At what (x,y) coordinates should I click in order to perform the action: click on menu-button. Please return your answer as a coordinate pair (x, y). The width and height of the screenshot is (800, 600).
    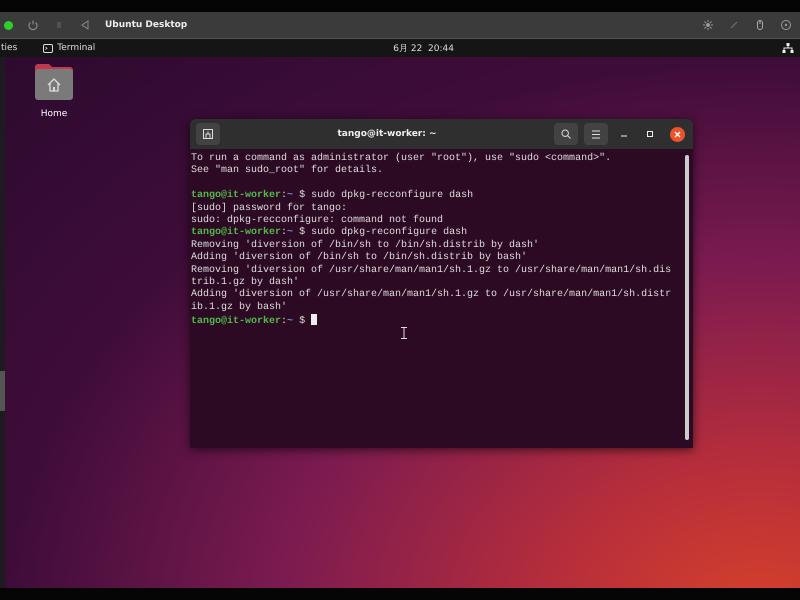
    Looking at the image, I should click on (596, 134).